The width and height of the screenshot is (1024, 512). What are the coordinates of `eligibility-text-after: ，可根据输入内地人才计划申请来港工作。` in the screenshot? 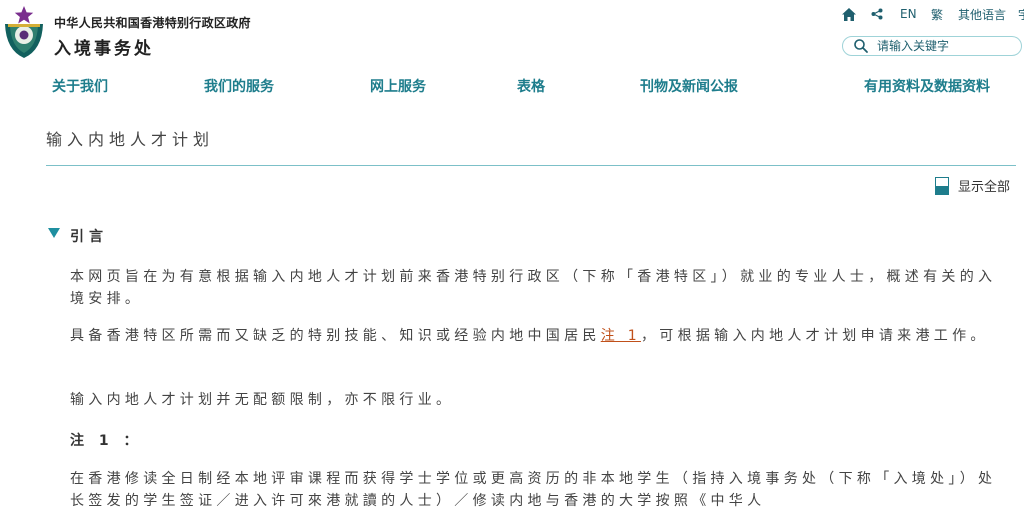 It's located at (814, 336).